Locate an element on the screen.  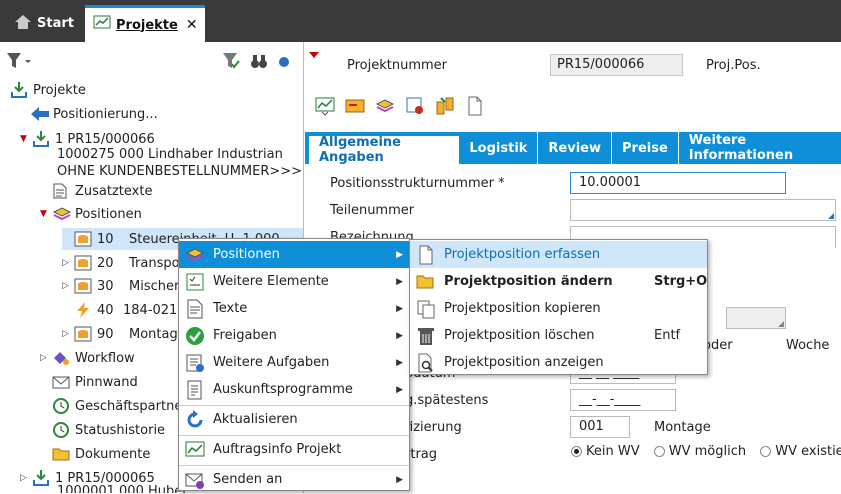
menu-item-texte: Texte ▶ is located at coordinates (294, 308).